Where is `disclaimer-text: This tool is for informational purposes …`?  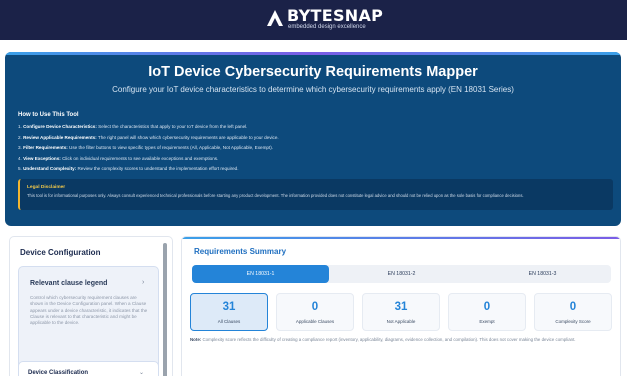 disclaimer-text: This tool is for informational purposes … is located at coordinates (275, 195).